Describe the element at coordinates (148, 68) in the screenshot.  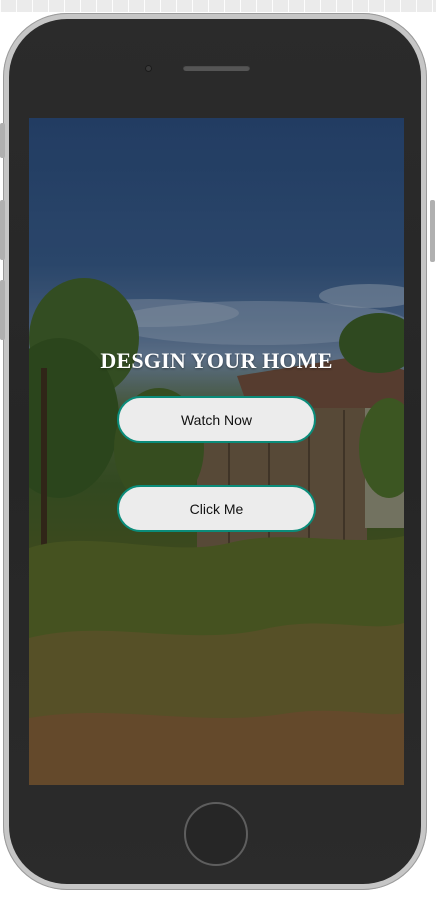
I see `front-camera-icon` at that location.